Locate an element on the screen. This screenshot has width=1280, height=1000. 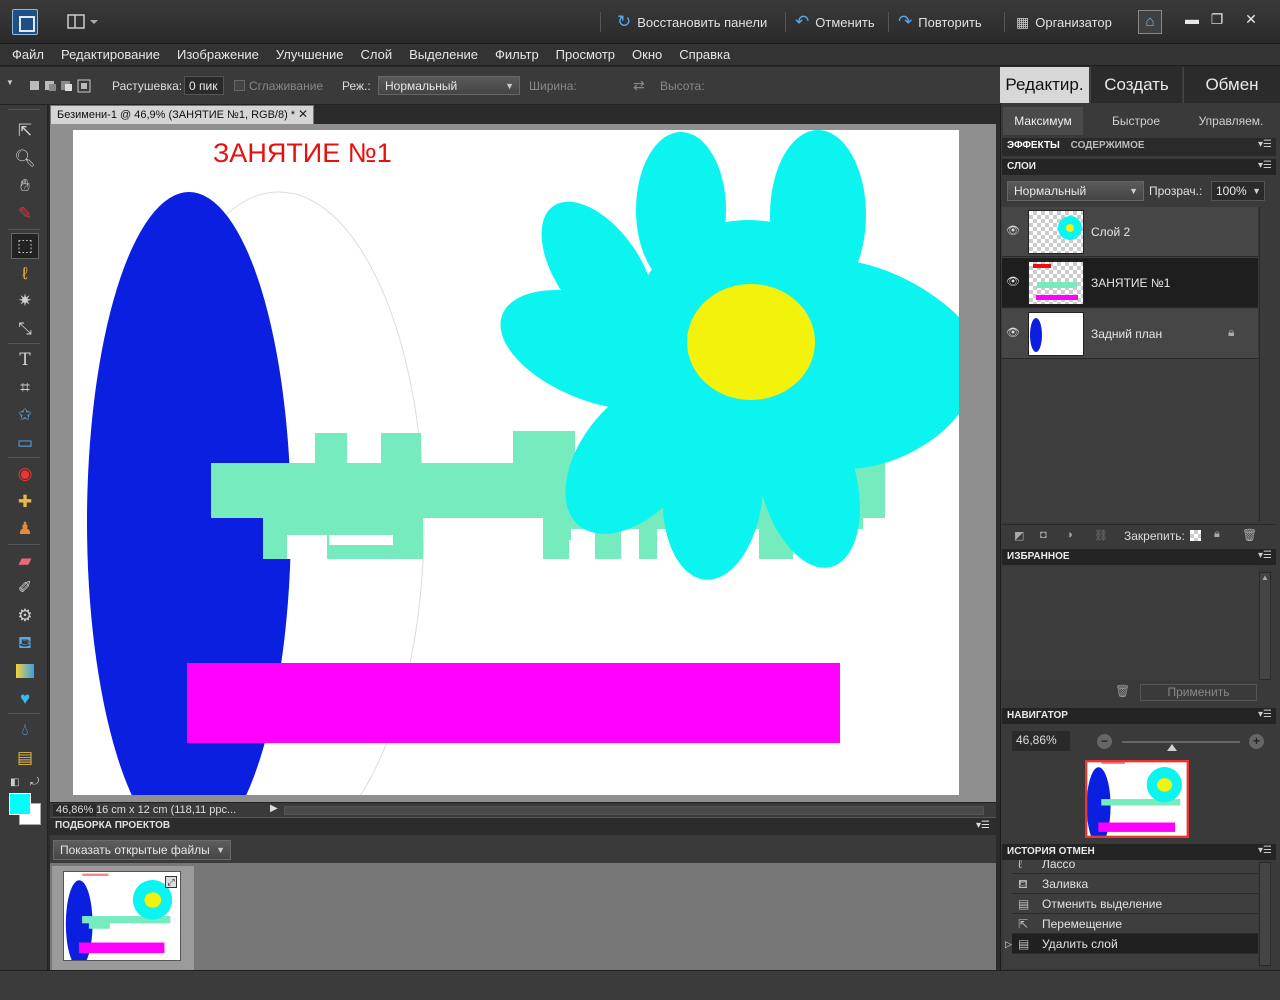
opacity-input: 100% ▼ is located at coordinates (1238, 191).